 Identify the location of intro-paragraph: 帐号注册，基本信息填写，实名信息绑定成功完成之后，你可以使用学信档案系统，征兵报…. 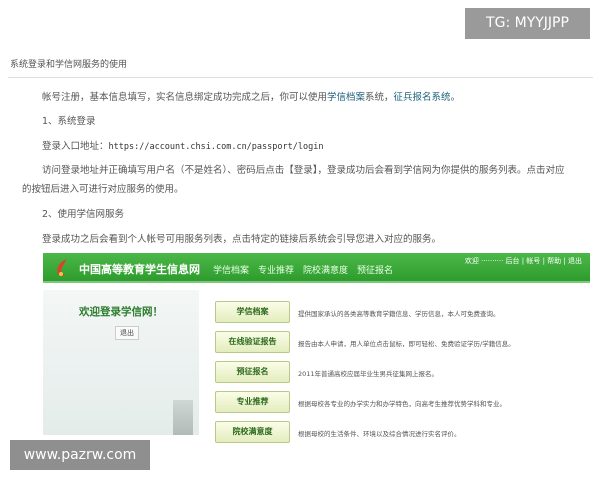
(251, 96).